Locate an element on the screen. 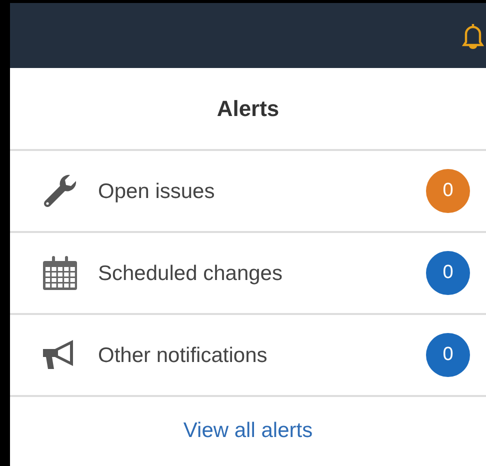 This screenshot has height=466, width=486. view-all-link: View all alerts is located at coordinates (248, 431).